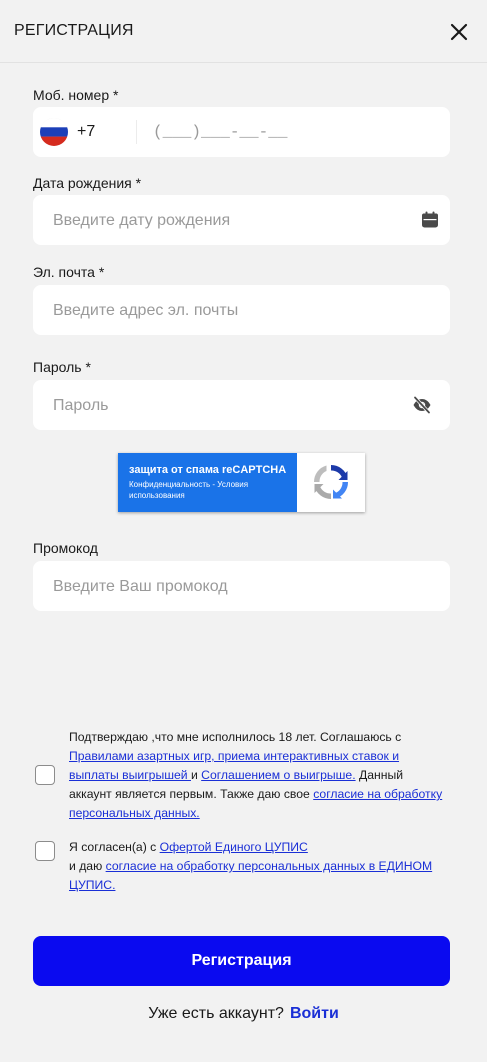 The width and height of the screenshot is (487, 1062). What do you see at coordinates (422, 405) in the screenshot?
I see `eye-off-icon` at bounding box center [422, 405].